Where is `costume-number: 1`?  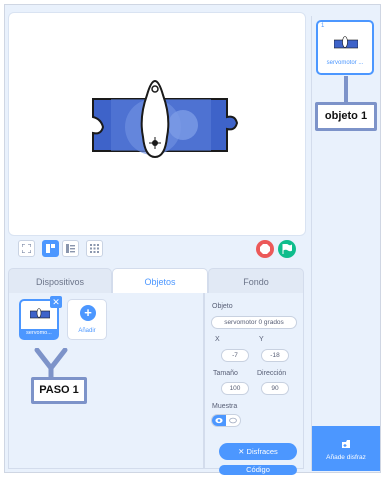 costume-number: 1 is located at coordinates (323, 26).